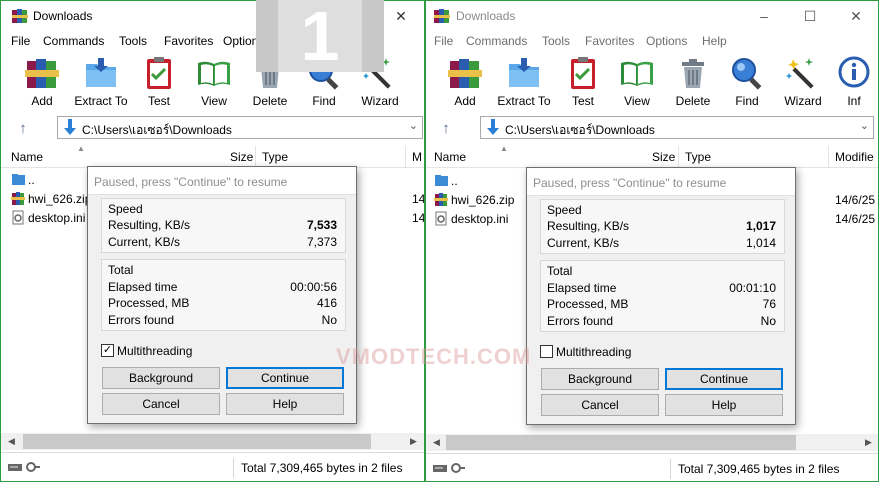  What do you see at coordinates (144, 242) in the screenshot?
I see `current-label: Current, KB/s` at bounding box center [144, 242].